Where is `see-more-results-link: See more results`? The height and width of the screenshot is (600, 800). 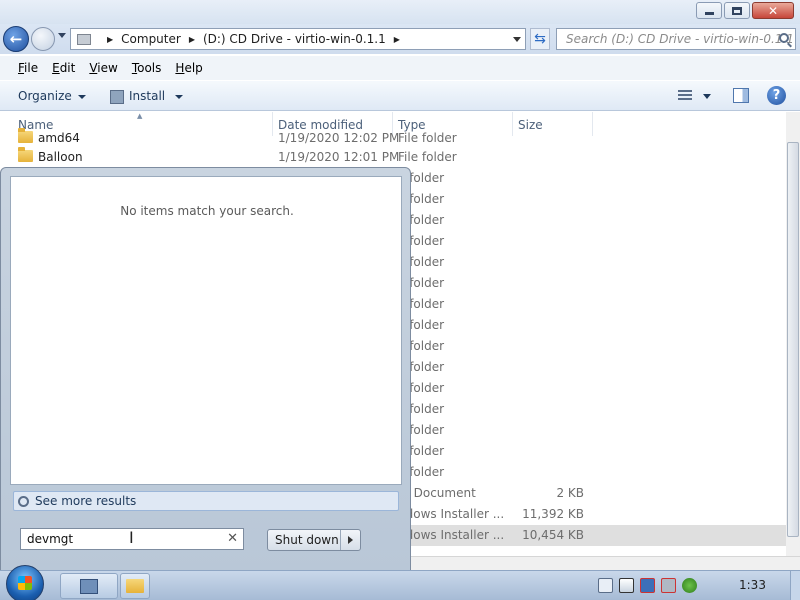
see-more-results-link: See more results is located at coordinates (206, 501).